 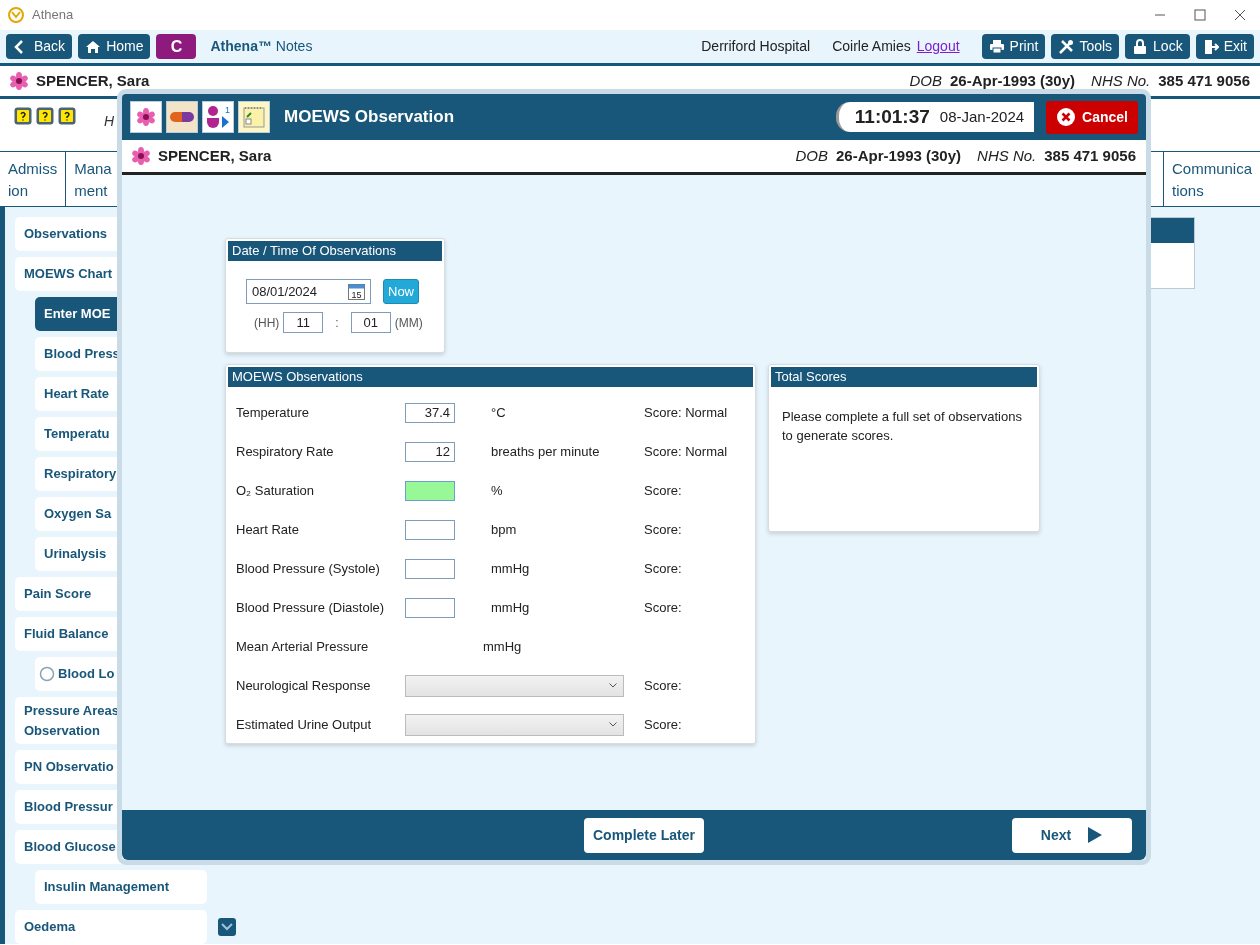 What do you see at coordinates (308, 568) in the screenshot?
I see `field-label: Blood Pressure (Systole)` at bounding box center [308, 568].